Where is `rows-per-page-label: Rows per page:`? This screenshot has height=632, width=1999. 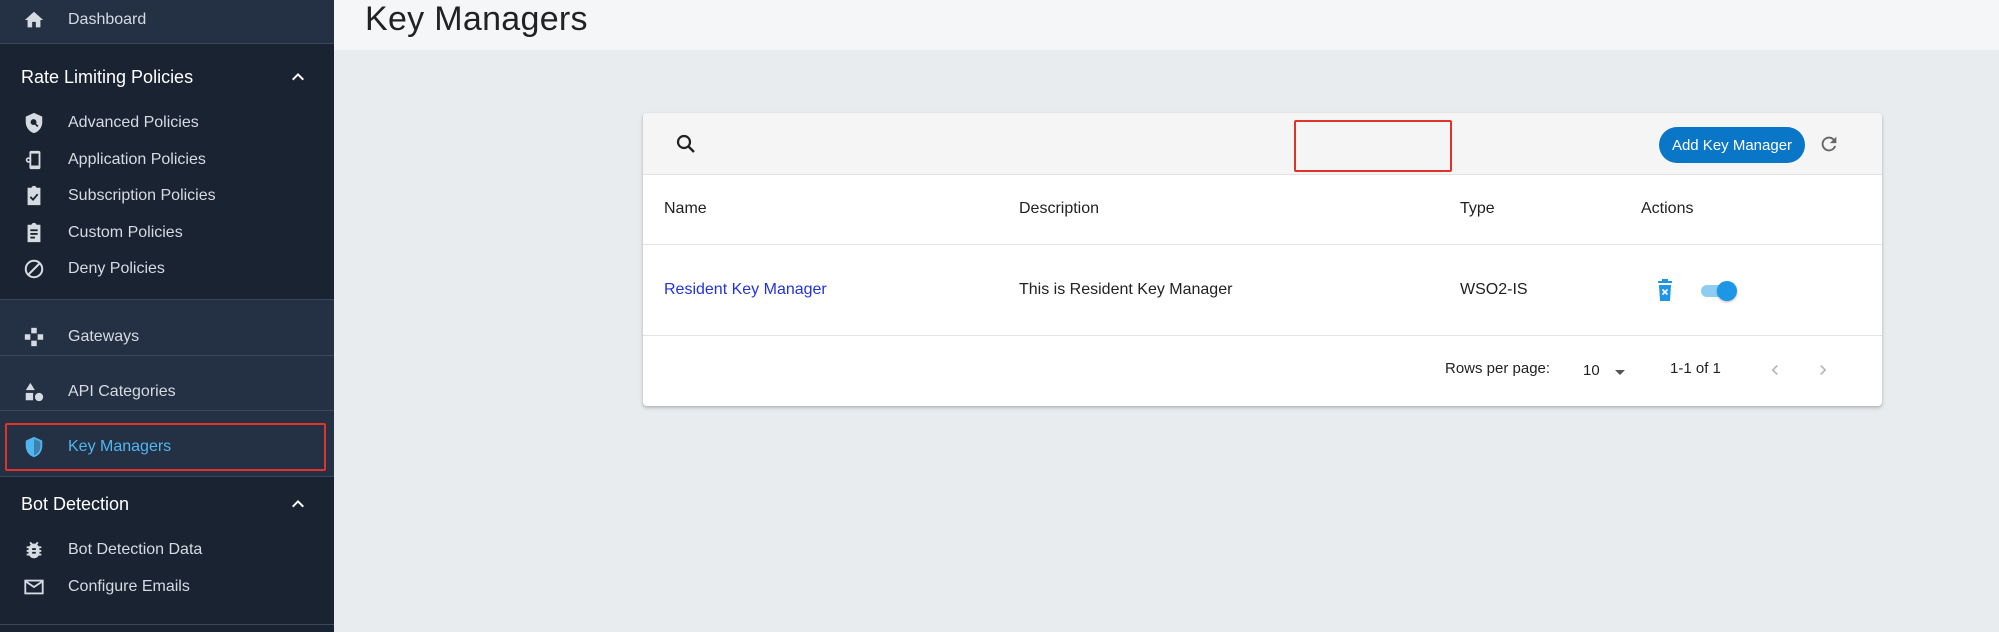
rows-per-page-label: Rows per page: is located at coordinates (1498, 368).